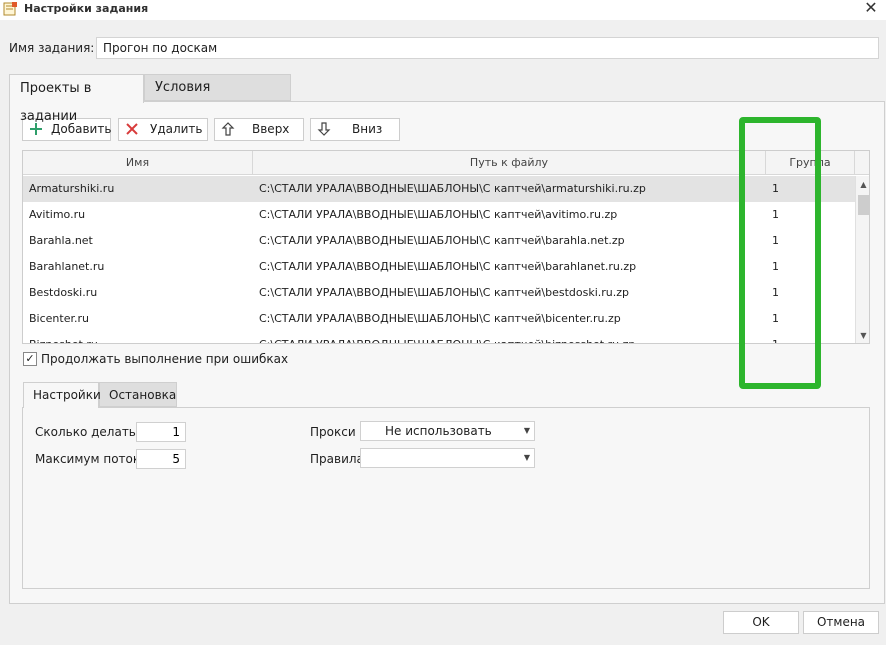 The image size is (886, 645). I want to click on tab-stop: Остановка, so click(138, 394).